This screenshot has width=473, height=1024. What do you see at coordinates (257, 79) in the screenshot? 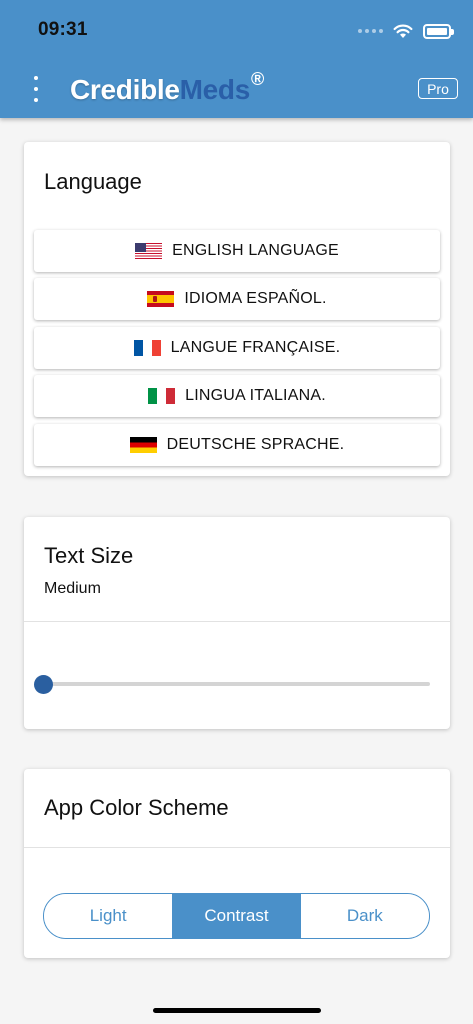
I see `registered-mark: ®` at bounding box center [257, 79].